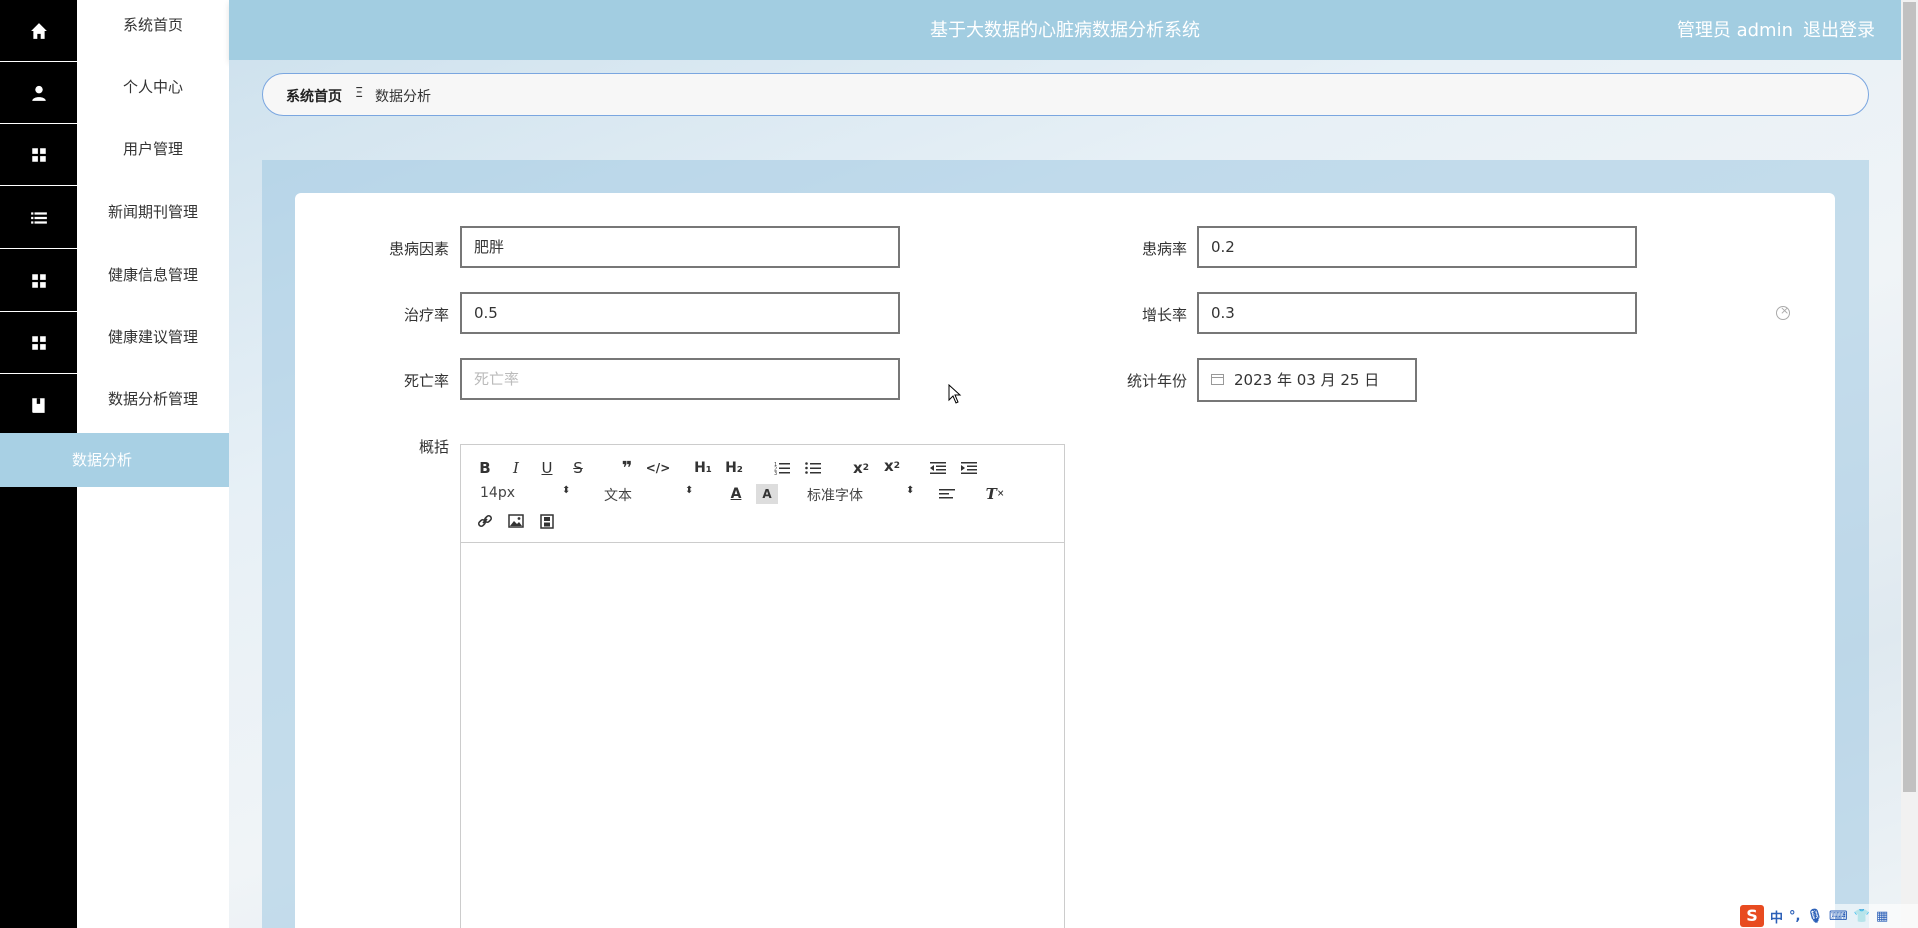 The image size is (1918, 928). What do you see at coordinates (426, 315) in the screenshot?
I see `treatment-rate-label: 治疗率` at bounding box center [426, 315].